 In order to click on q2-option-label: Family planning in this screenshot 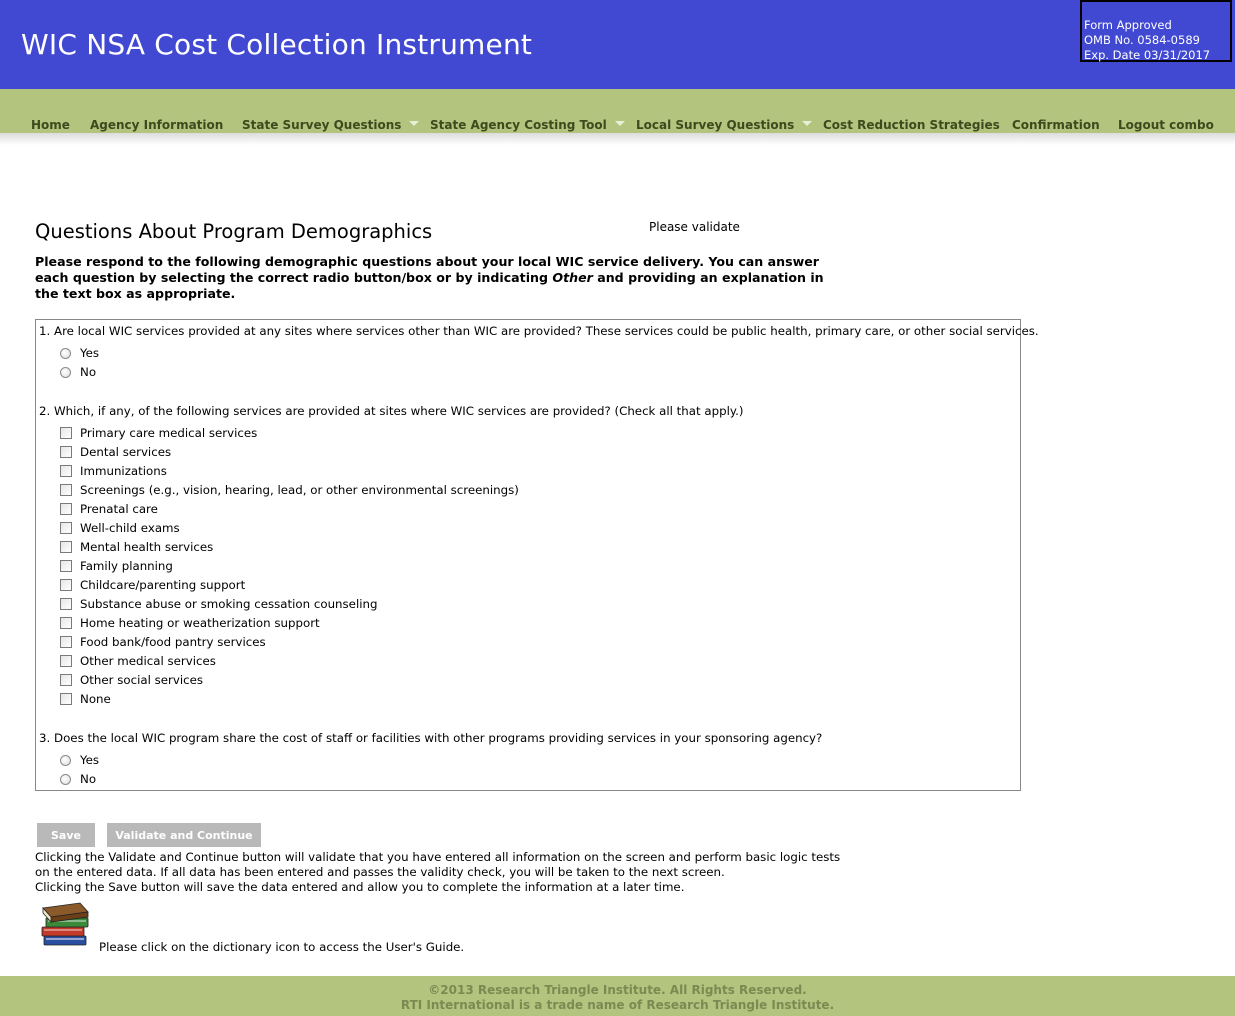, I will do `click(126, 566)`.